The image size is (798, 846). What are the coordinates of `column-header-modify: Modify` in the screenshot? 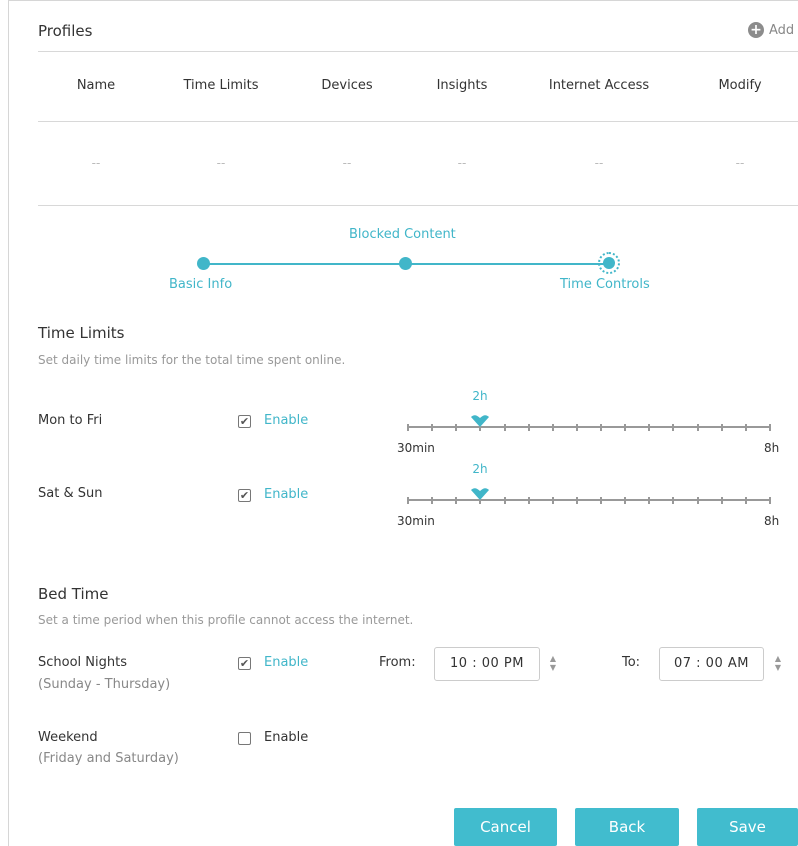 It's located at (740, 85).